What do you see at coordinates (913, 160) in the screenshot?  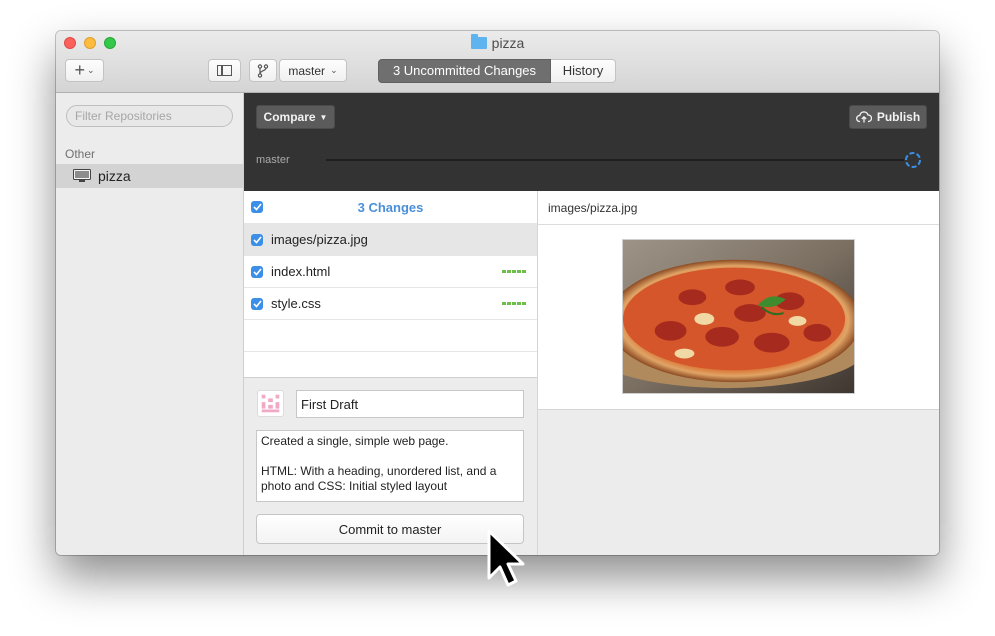 I see `timeline-commit-node` at bounding box center [913, 160].